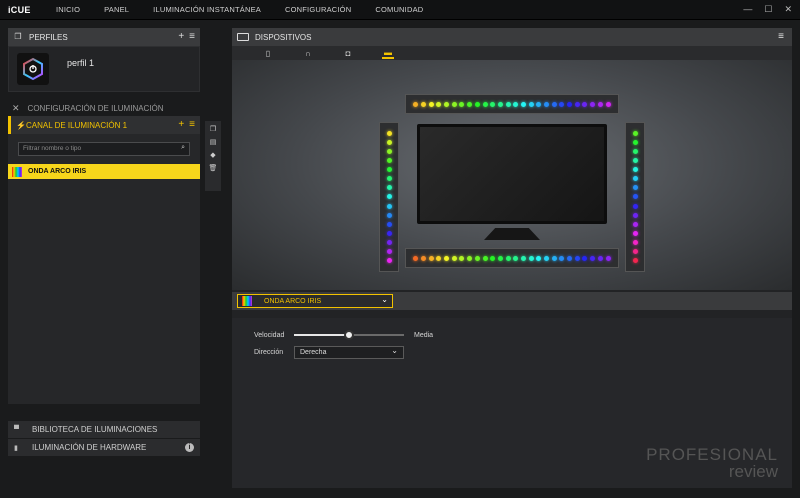 The width and height of the screenshot is (800, 498). I want to click on profile-icon, so click(33, 69).